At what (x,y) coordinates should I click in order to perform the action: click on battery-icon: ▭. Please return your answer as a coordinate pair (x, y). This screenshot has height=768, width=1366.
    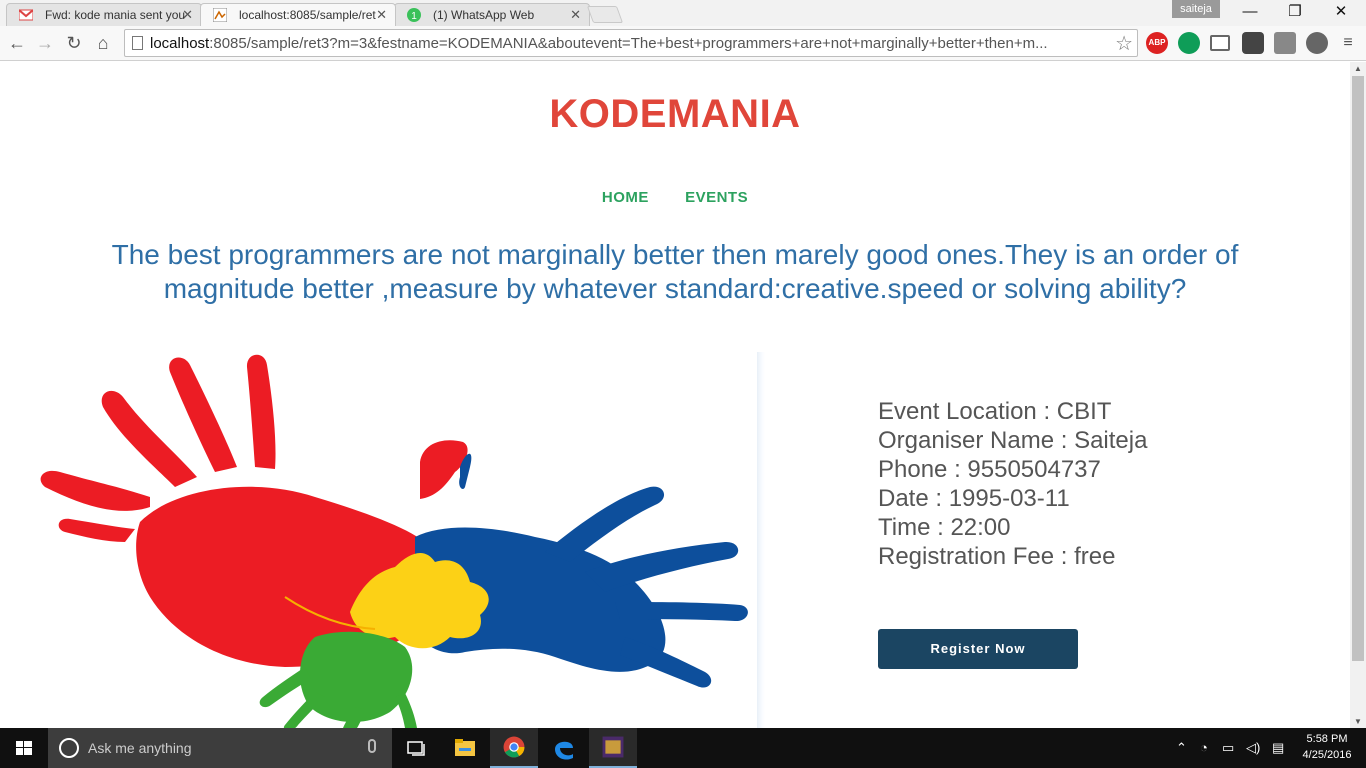
    Looking at the image, I should click on (1228, 748).